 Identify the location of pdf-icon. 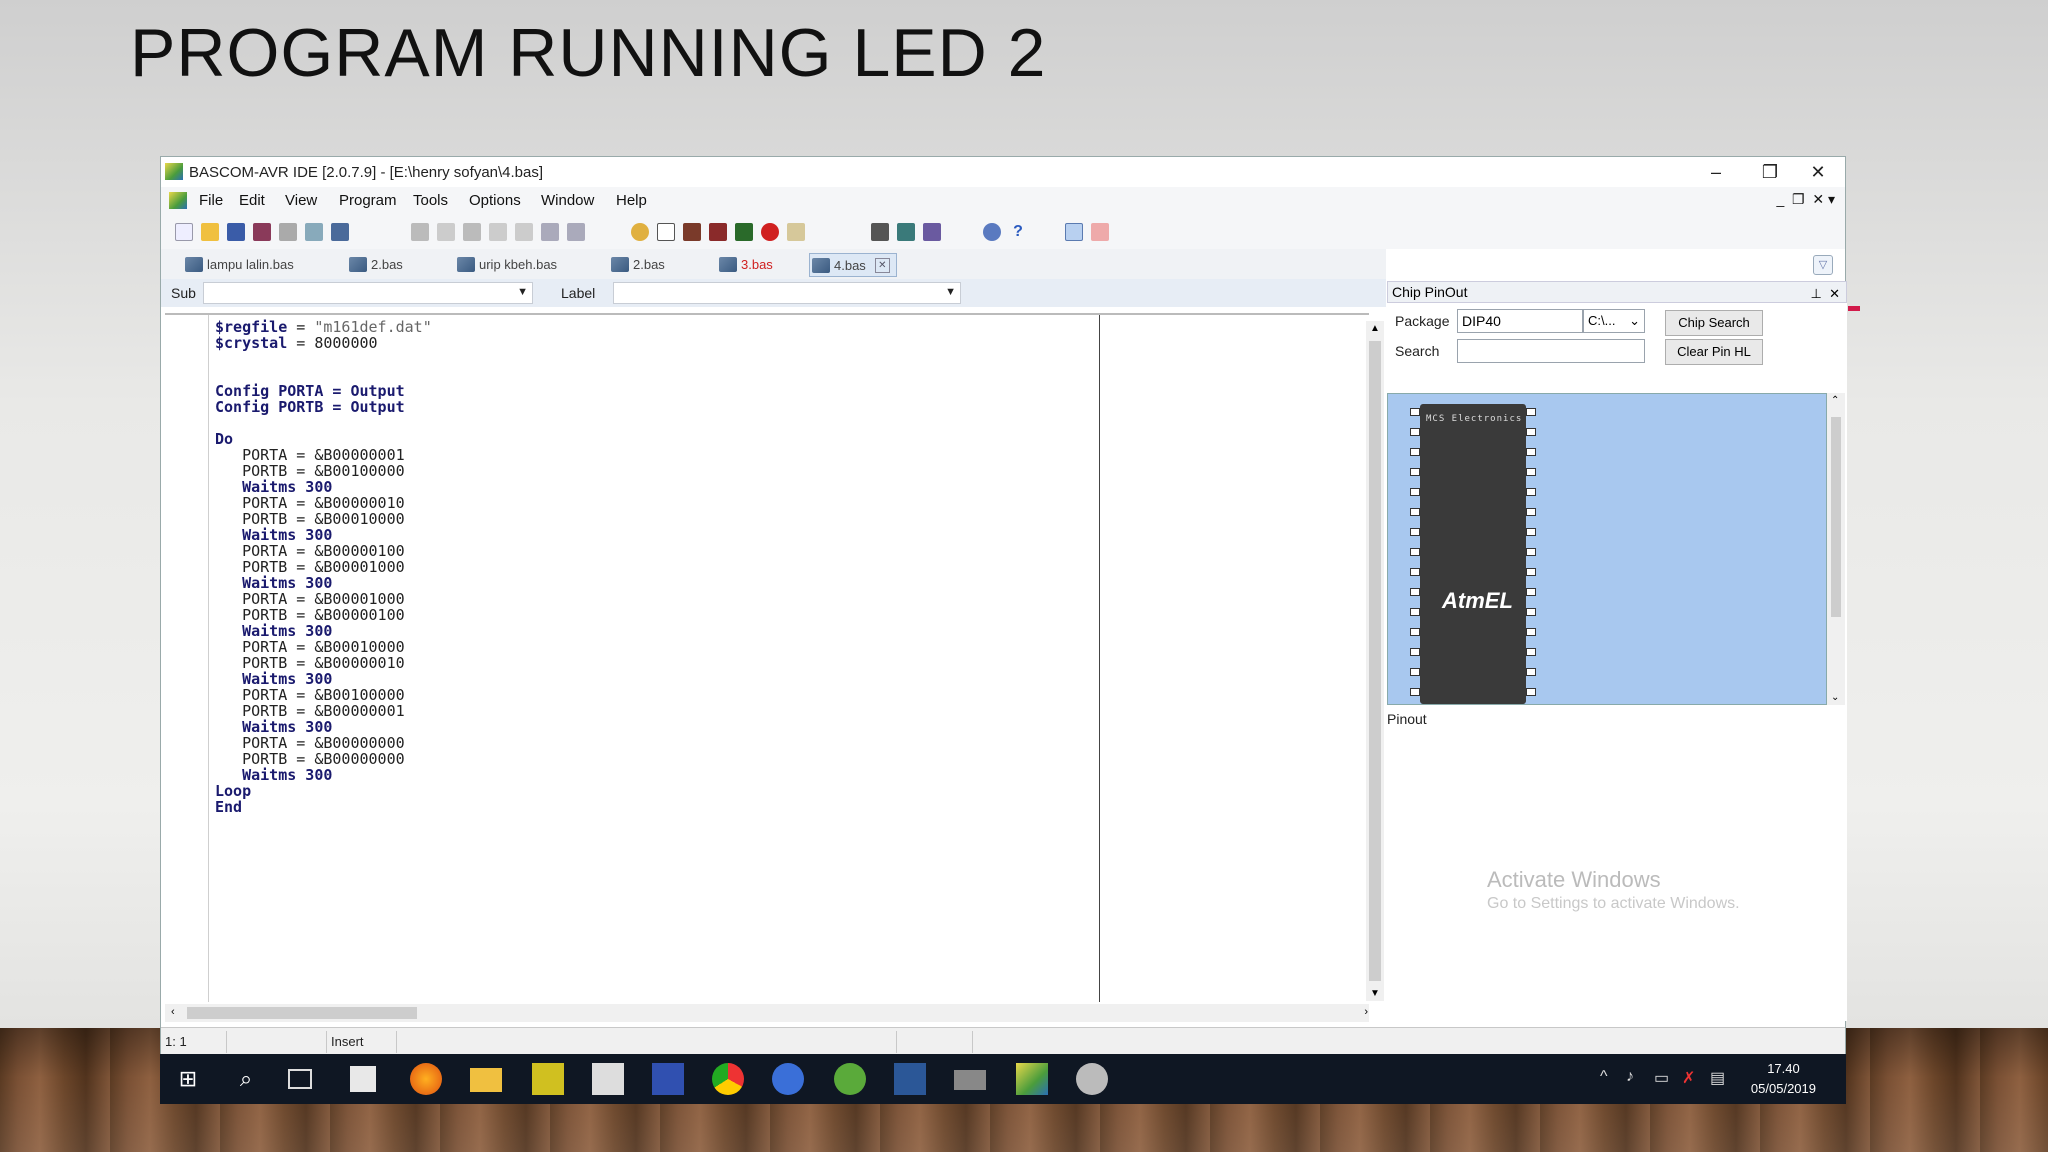
(1100, 232).